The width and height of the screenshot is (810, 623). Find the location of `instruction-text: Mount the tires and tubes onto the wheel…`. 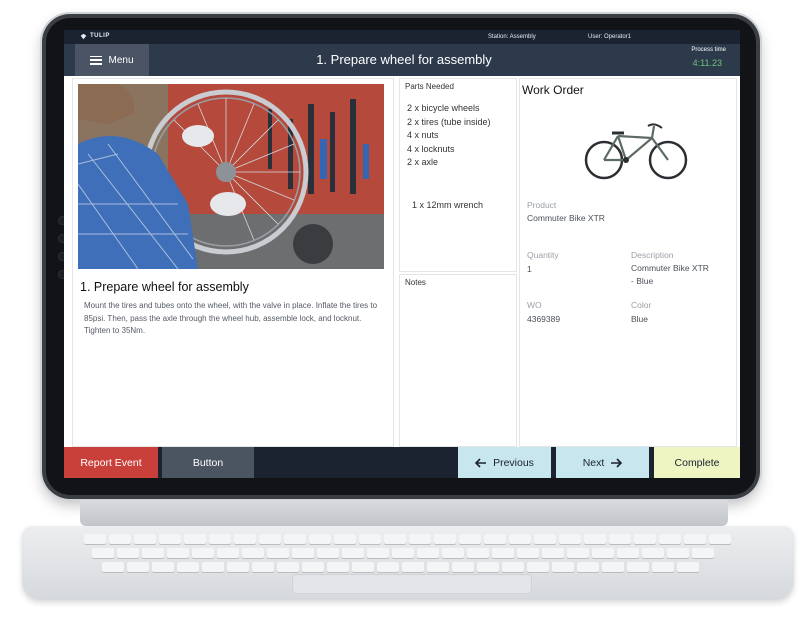

instruction-text: Mount the tires and tubes onto the wheel… is located at coordinates (231, 318).